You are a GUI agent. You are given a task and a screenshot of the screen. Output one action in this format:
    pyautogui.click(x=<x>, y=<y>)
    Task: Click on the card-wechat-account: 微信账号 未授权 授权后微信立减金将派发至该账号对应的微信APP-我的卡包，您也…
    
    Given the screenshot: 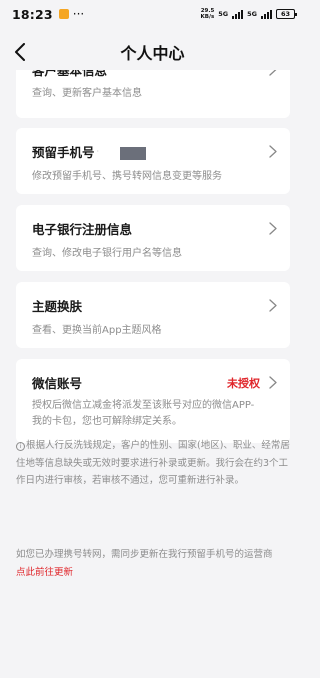 What is the action you would take?
    pyautogui.click(x=153, y=401)
    